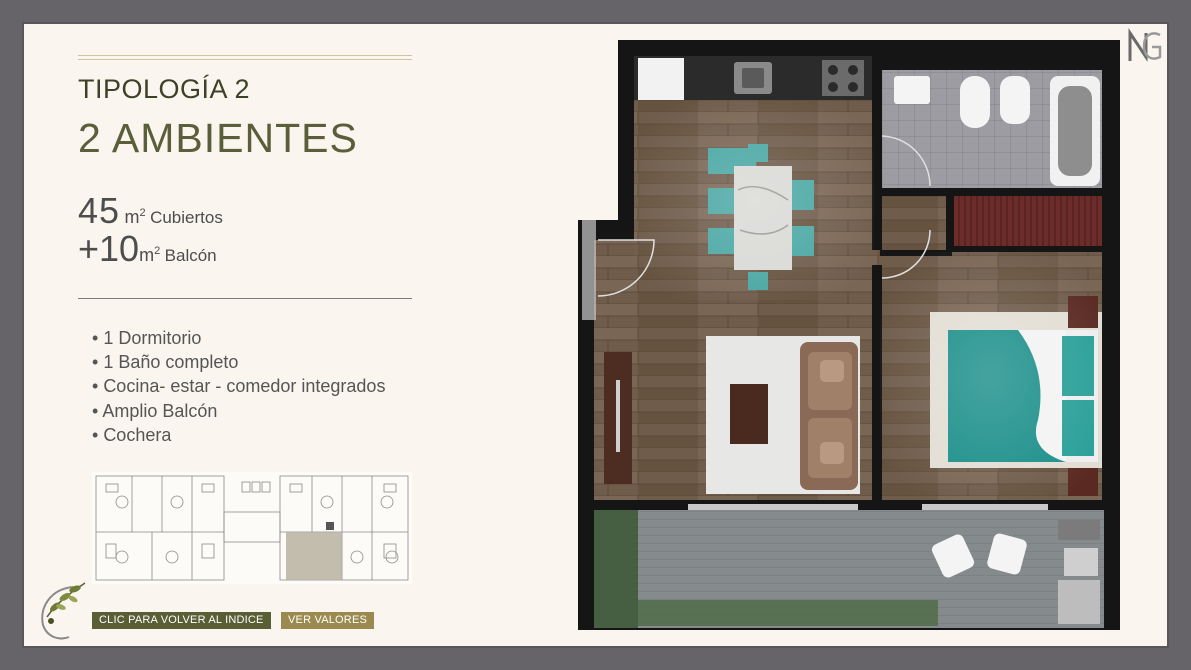 The height and width of the screenshot is (670, 1191). I want to click on top-divider, so click(245, 57).